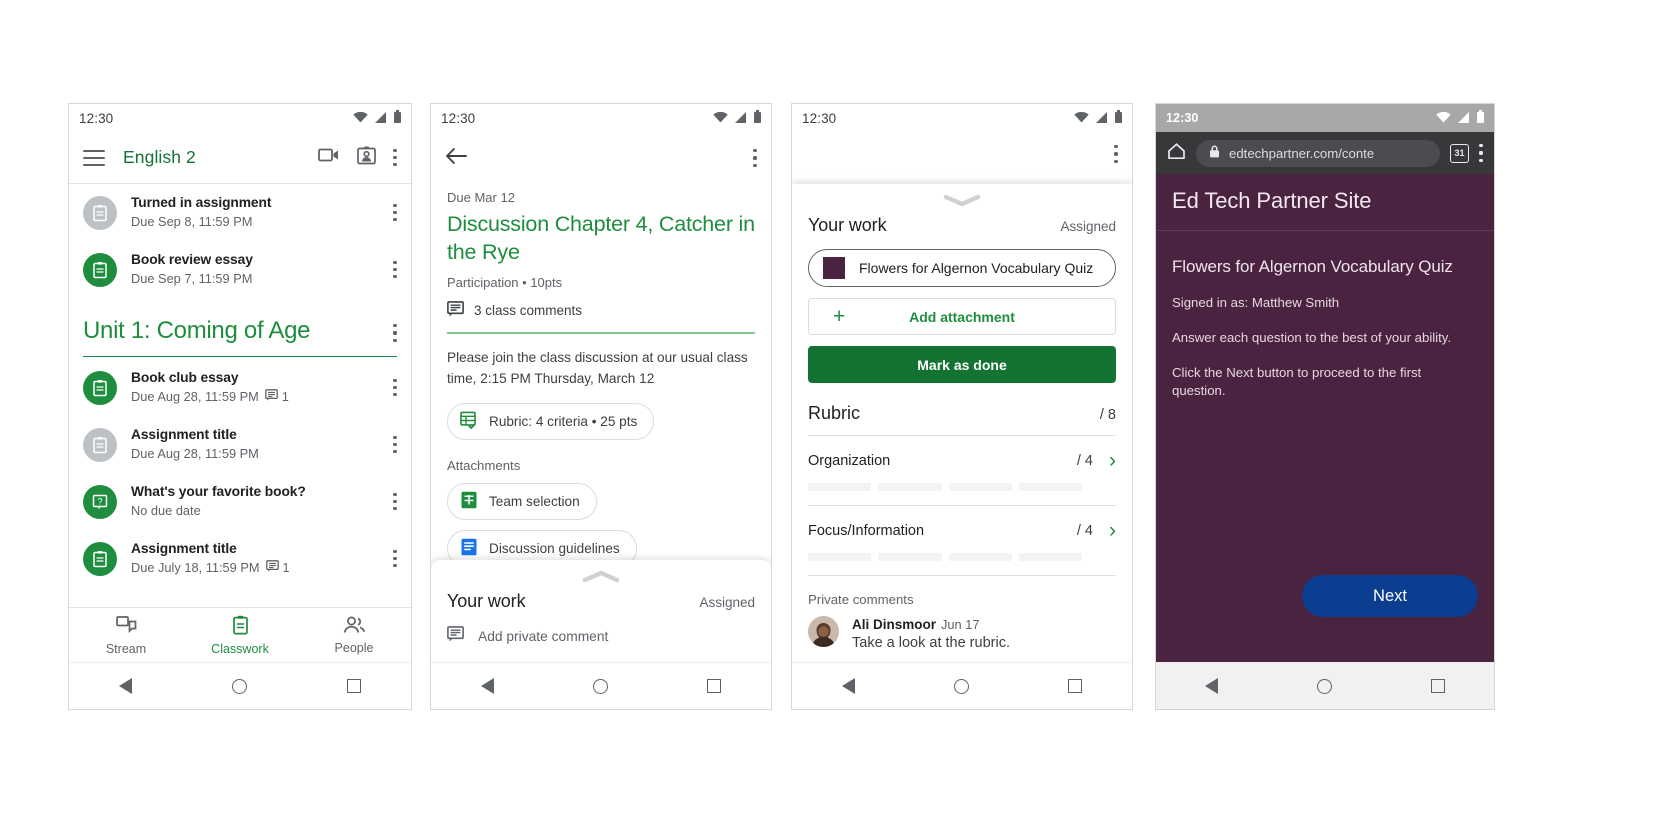 Image resolution: width=1659 pixels, height=827 pixels. What do you see at coordinates (100, 212) in the screenshot?
I see `assignment-icon` at bounding box center [100, 212].